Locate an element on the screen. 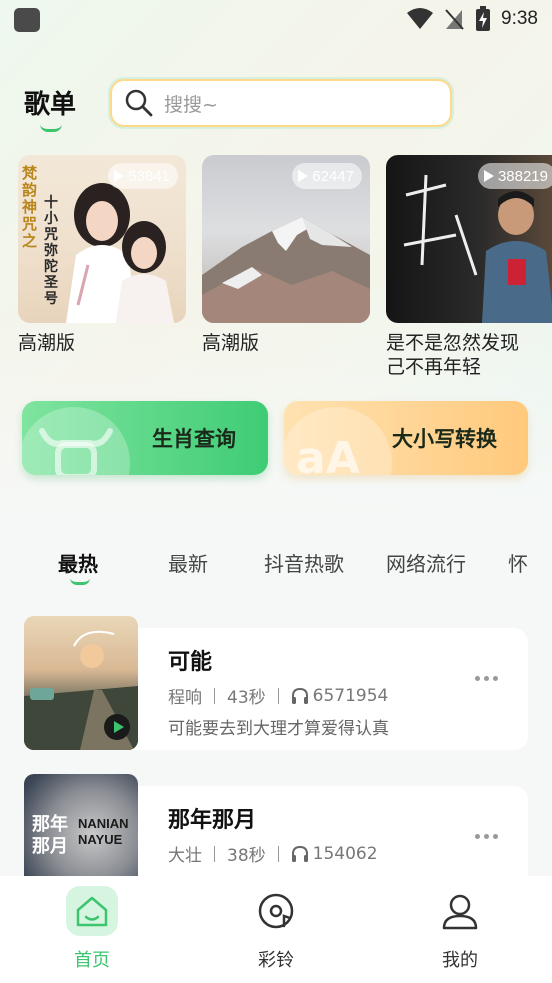  cover-char: 号 is located at coordinates (51, 299).